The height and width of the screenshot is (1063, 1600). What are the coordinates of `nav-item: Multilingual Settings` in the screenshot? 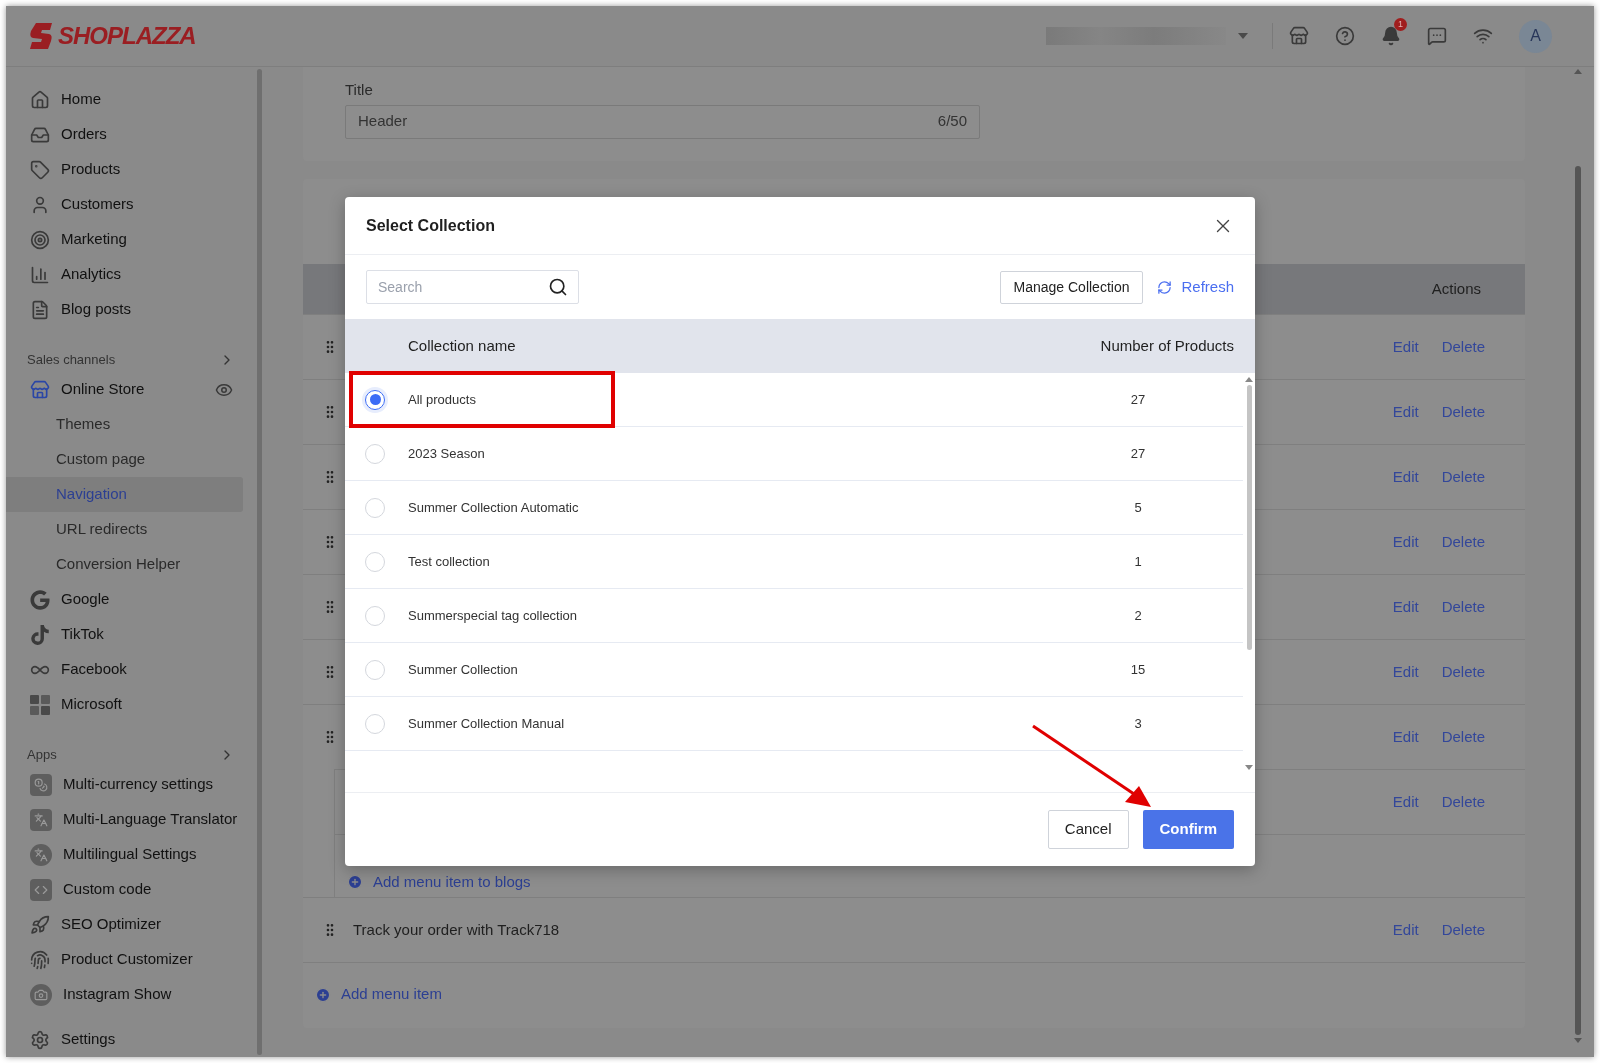 It's located at (124, 854).